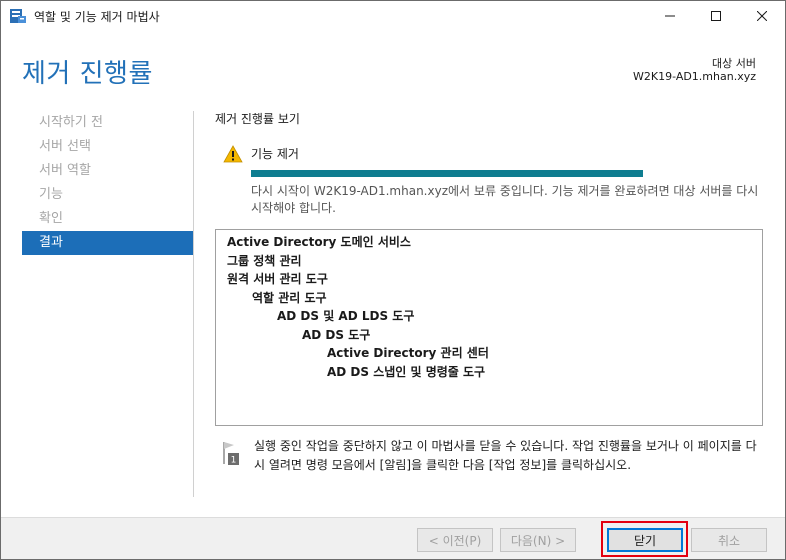 Image resolution: width=786 pixels, height=560 pixels. What do you see at coordinates (275, 154) in the screenshot?
I see `feature-removal-title: 기능 제거` at bounding box center [275, 154].